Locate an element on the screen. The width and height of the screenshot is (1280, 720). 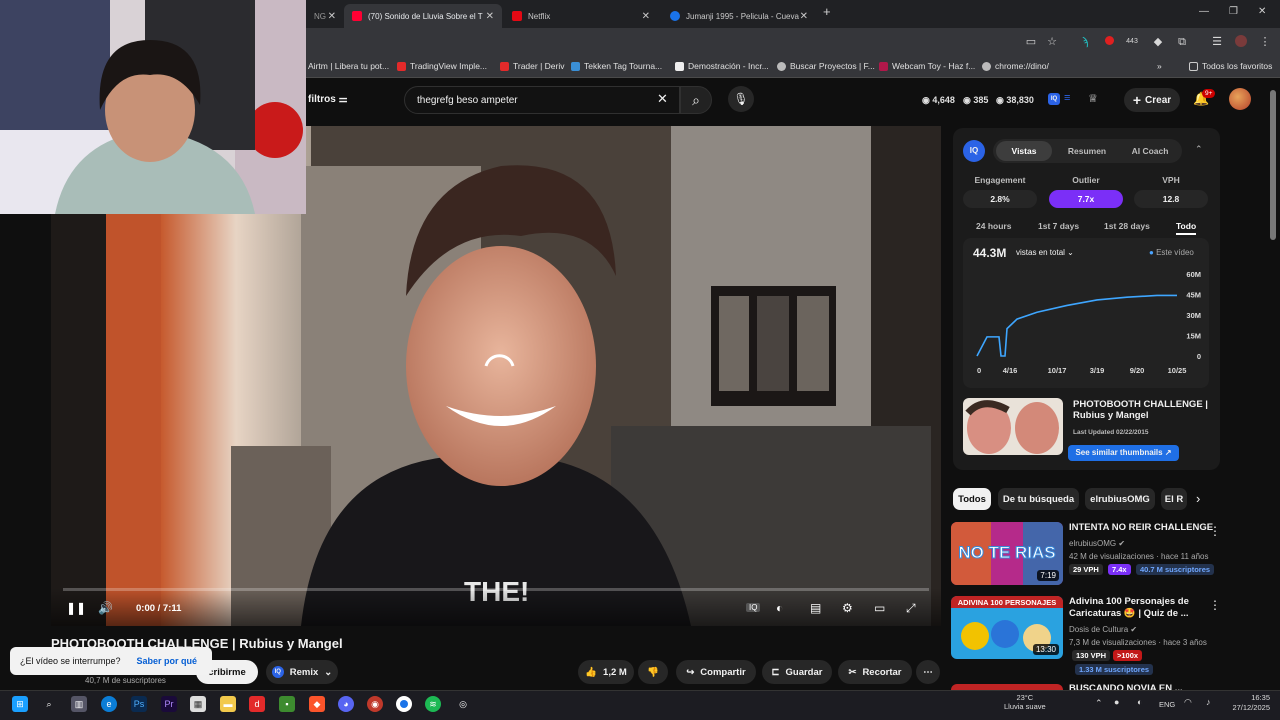
task-view-icon: ▥ is located at coordinates (79, 704).